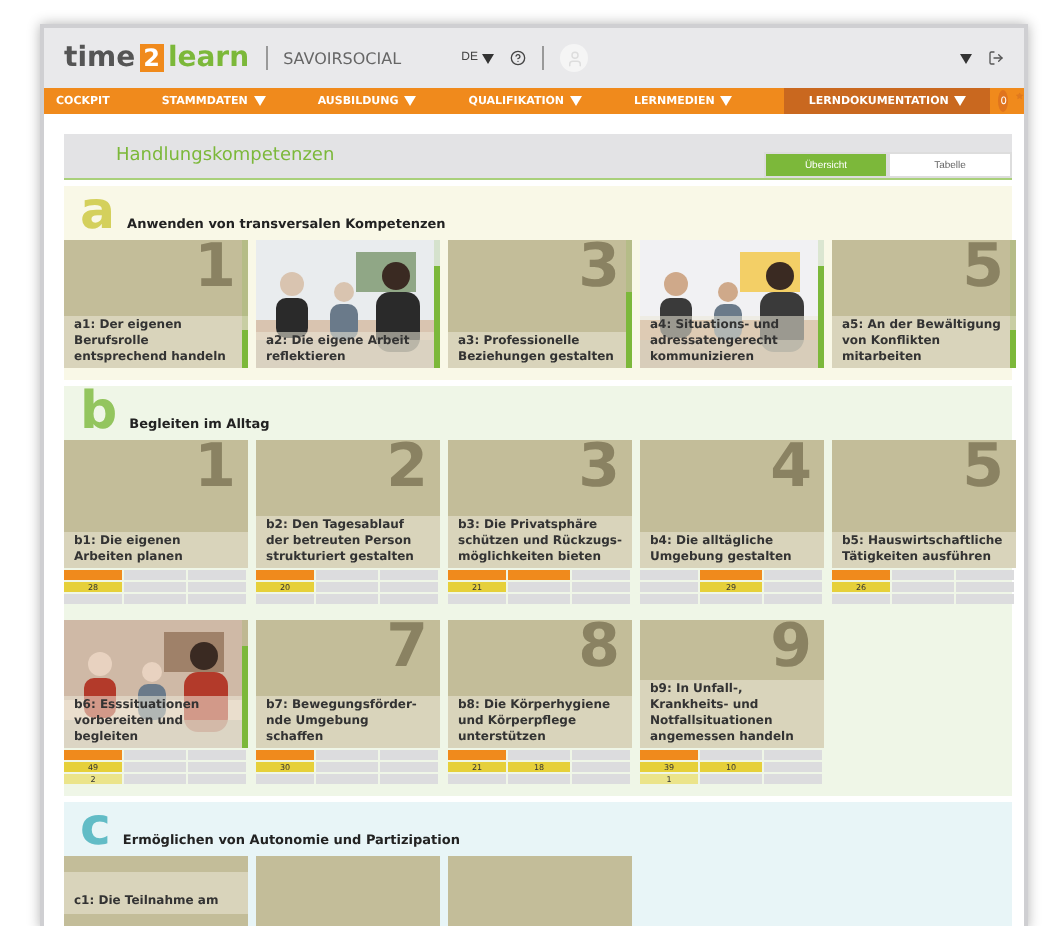 The image size is (1060, 926). What do you see at coordinates (98, 212) in the screenshot?
I see `section-letter: a` at bounding box center [98, 212].